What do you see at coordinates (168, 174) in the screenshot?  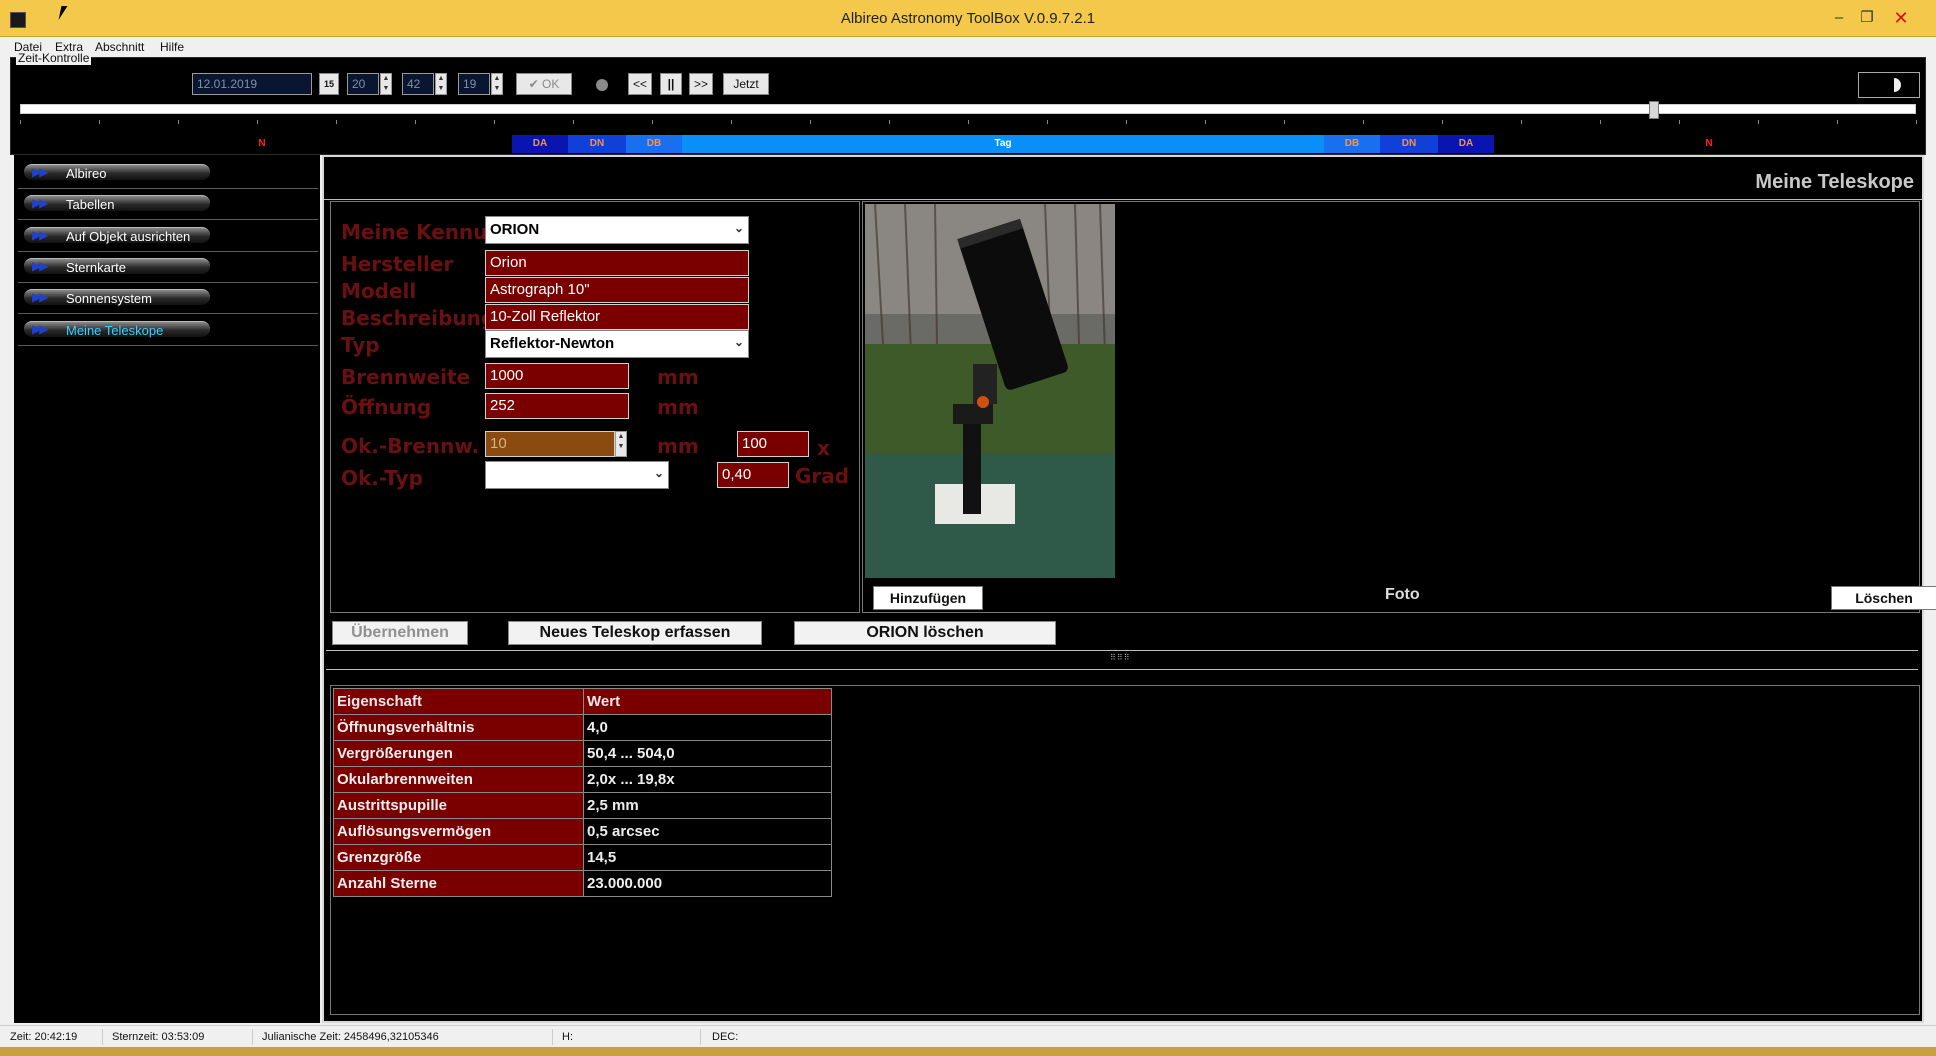 I see `sidebar-item-albireo: ▶▶ Albireo` at bounding box center [168, 174].